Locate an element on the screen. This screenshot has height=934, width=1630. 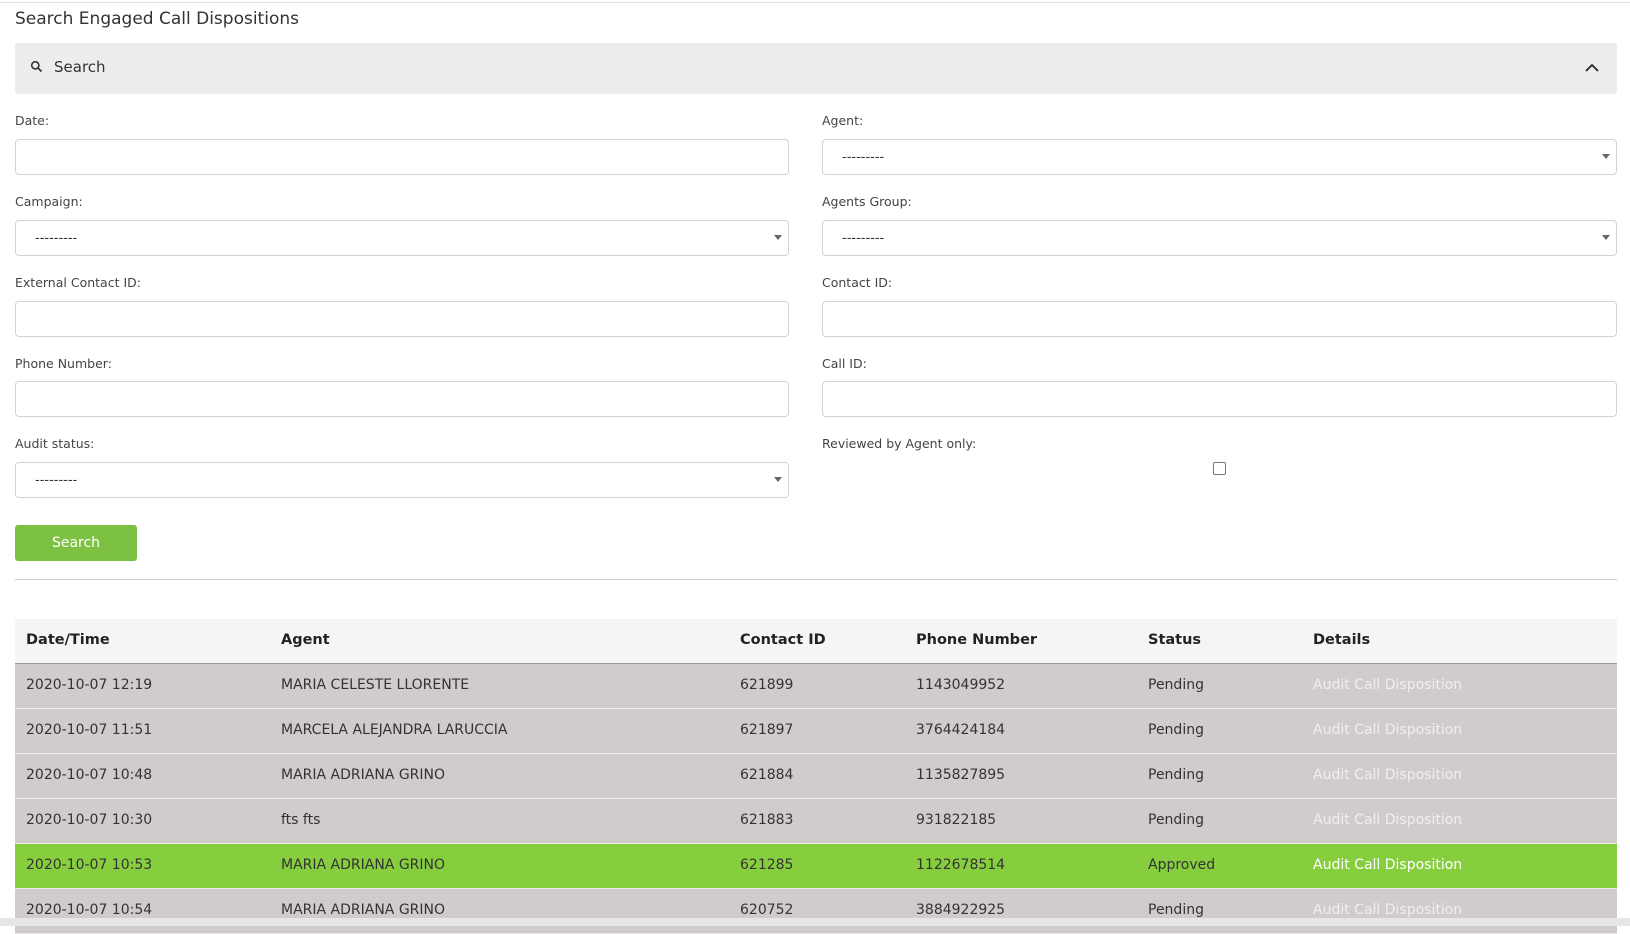
search-panel-label: Search is located at coordinates (80, 67).